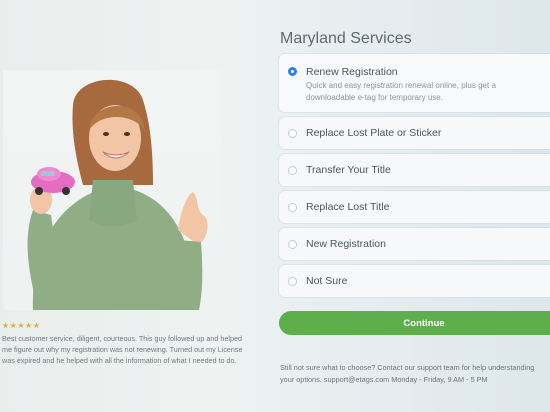  I want to click on option-label: New Registration, so click(346, 244).